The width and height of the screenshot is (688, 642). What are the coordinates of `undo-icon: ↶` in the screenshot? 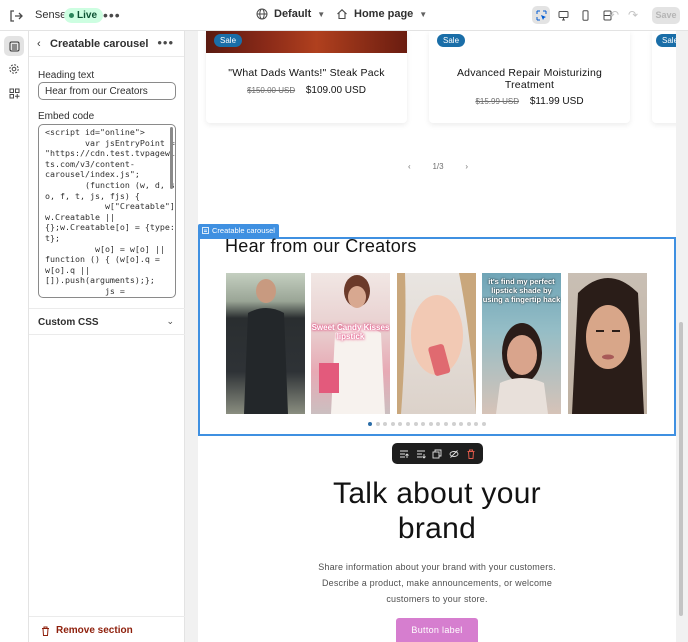 It's located at (614, 15).